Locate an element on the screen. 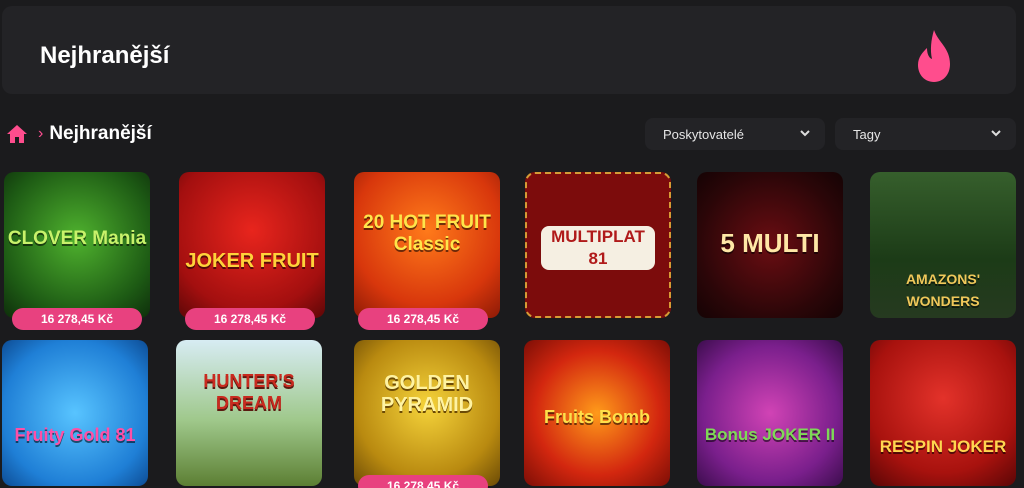 Image resolution: width=1024 pixels, height=488 pixels. game-title: Fruits Bomb is located at coordinates (597, 417).